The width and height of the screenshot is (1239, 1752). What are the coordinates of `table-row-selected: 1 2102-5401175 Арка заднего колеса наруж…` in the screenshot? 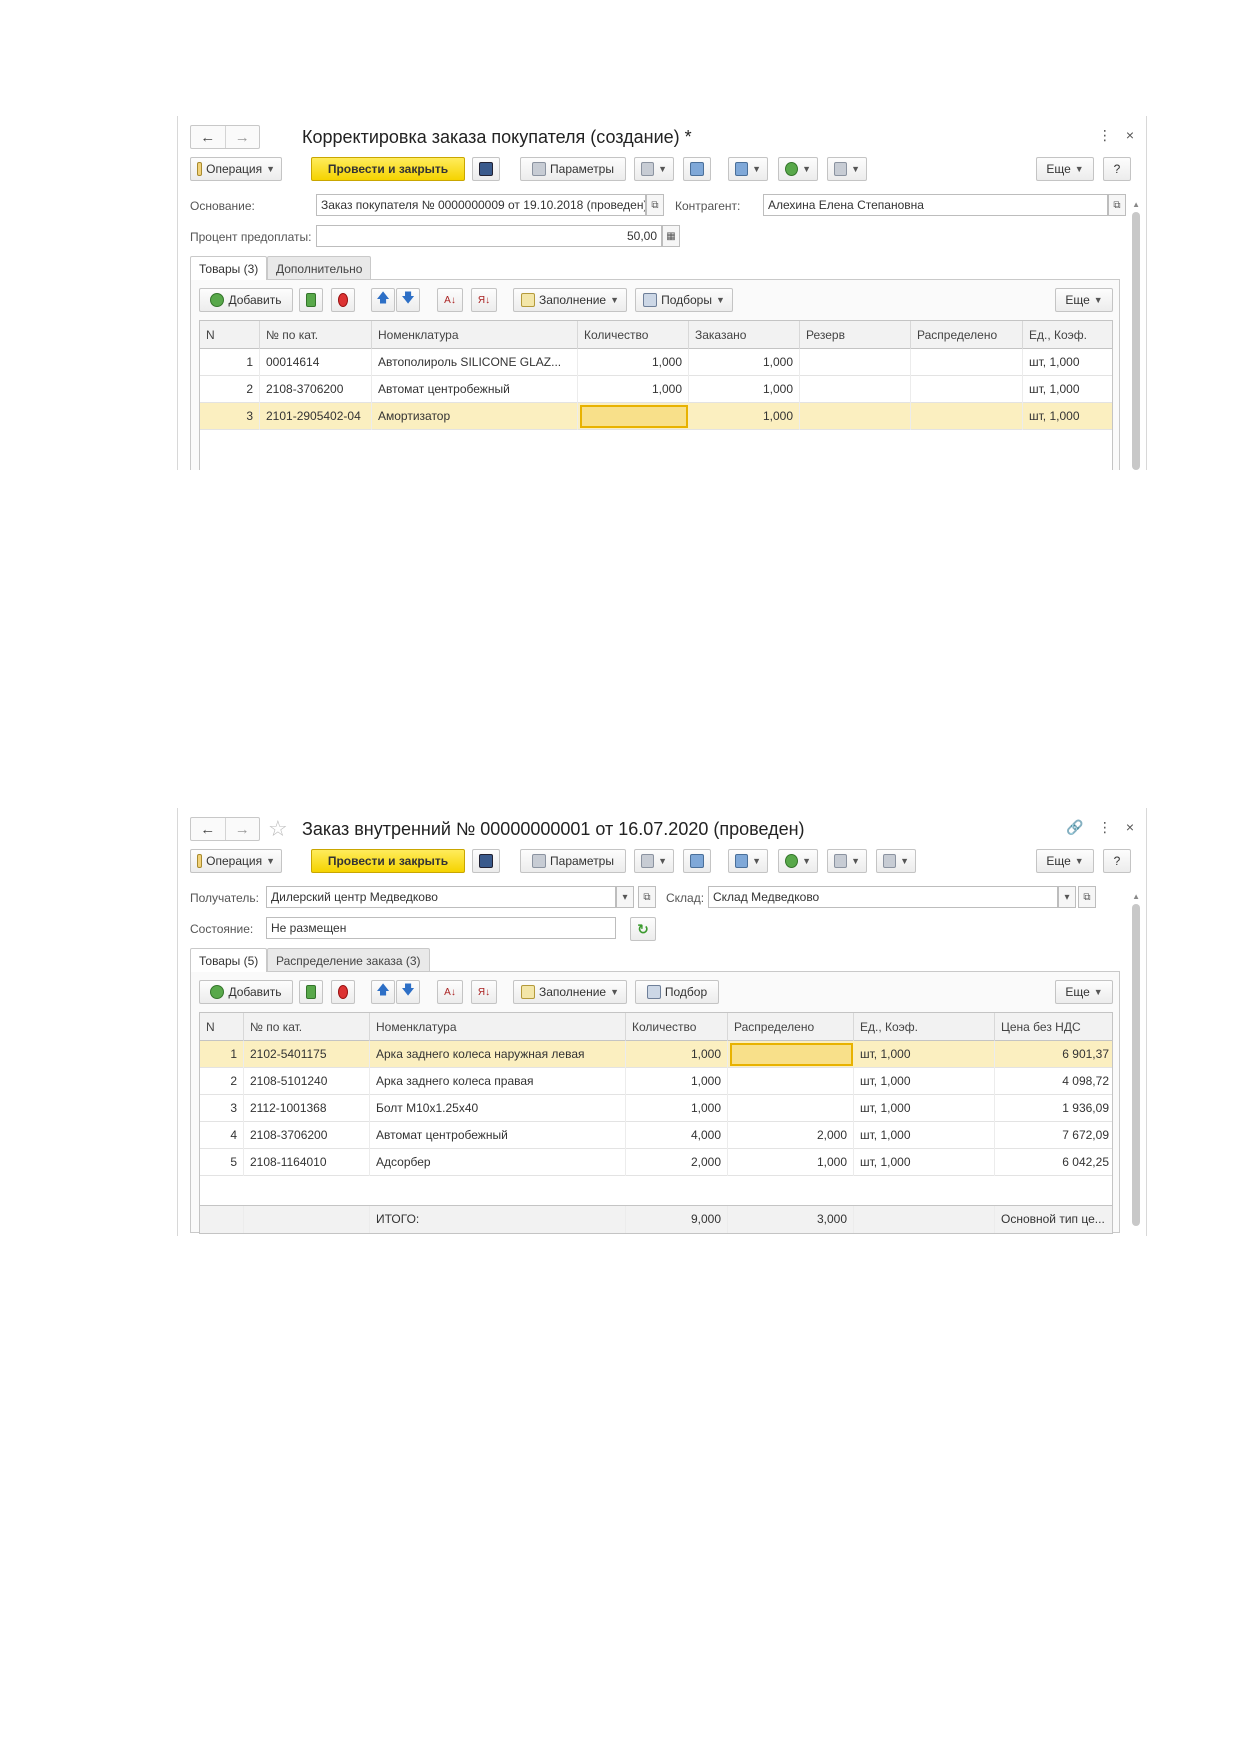 It's located at (656, 1054).